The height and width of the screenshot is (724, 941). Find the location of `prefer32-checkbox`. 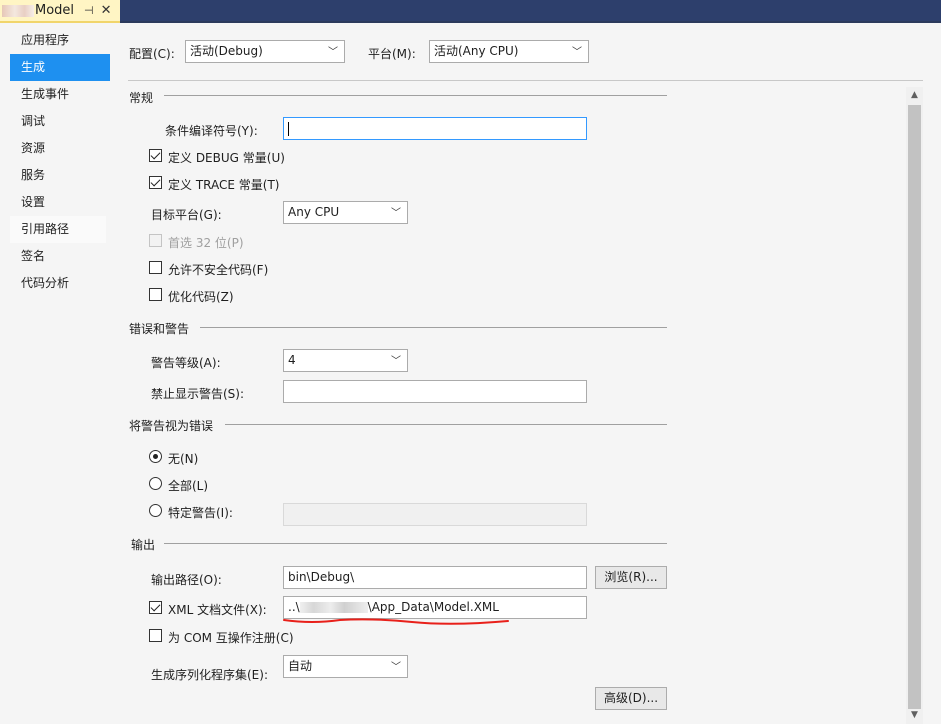

prefer32-checkbox is located at coordinates (155, 240).